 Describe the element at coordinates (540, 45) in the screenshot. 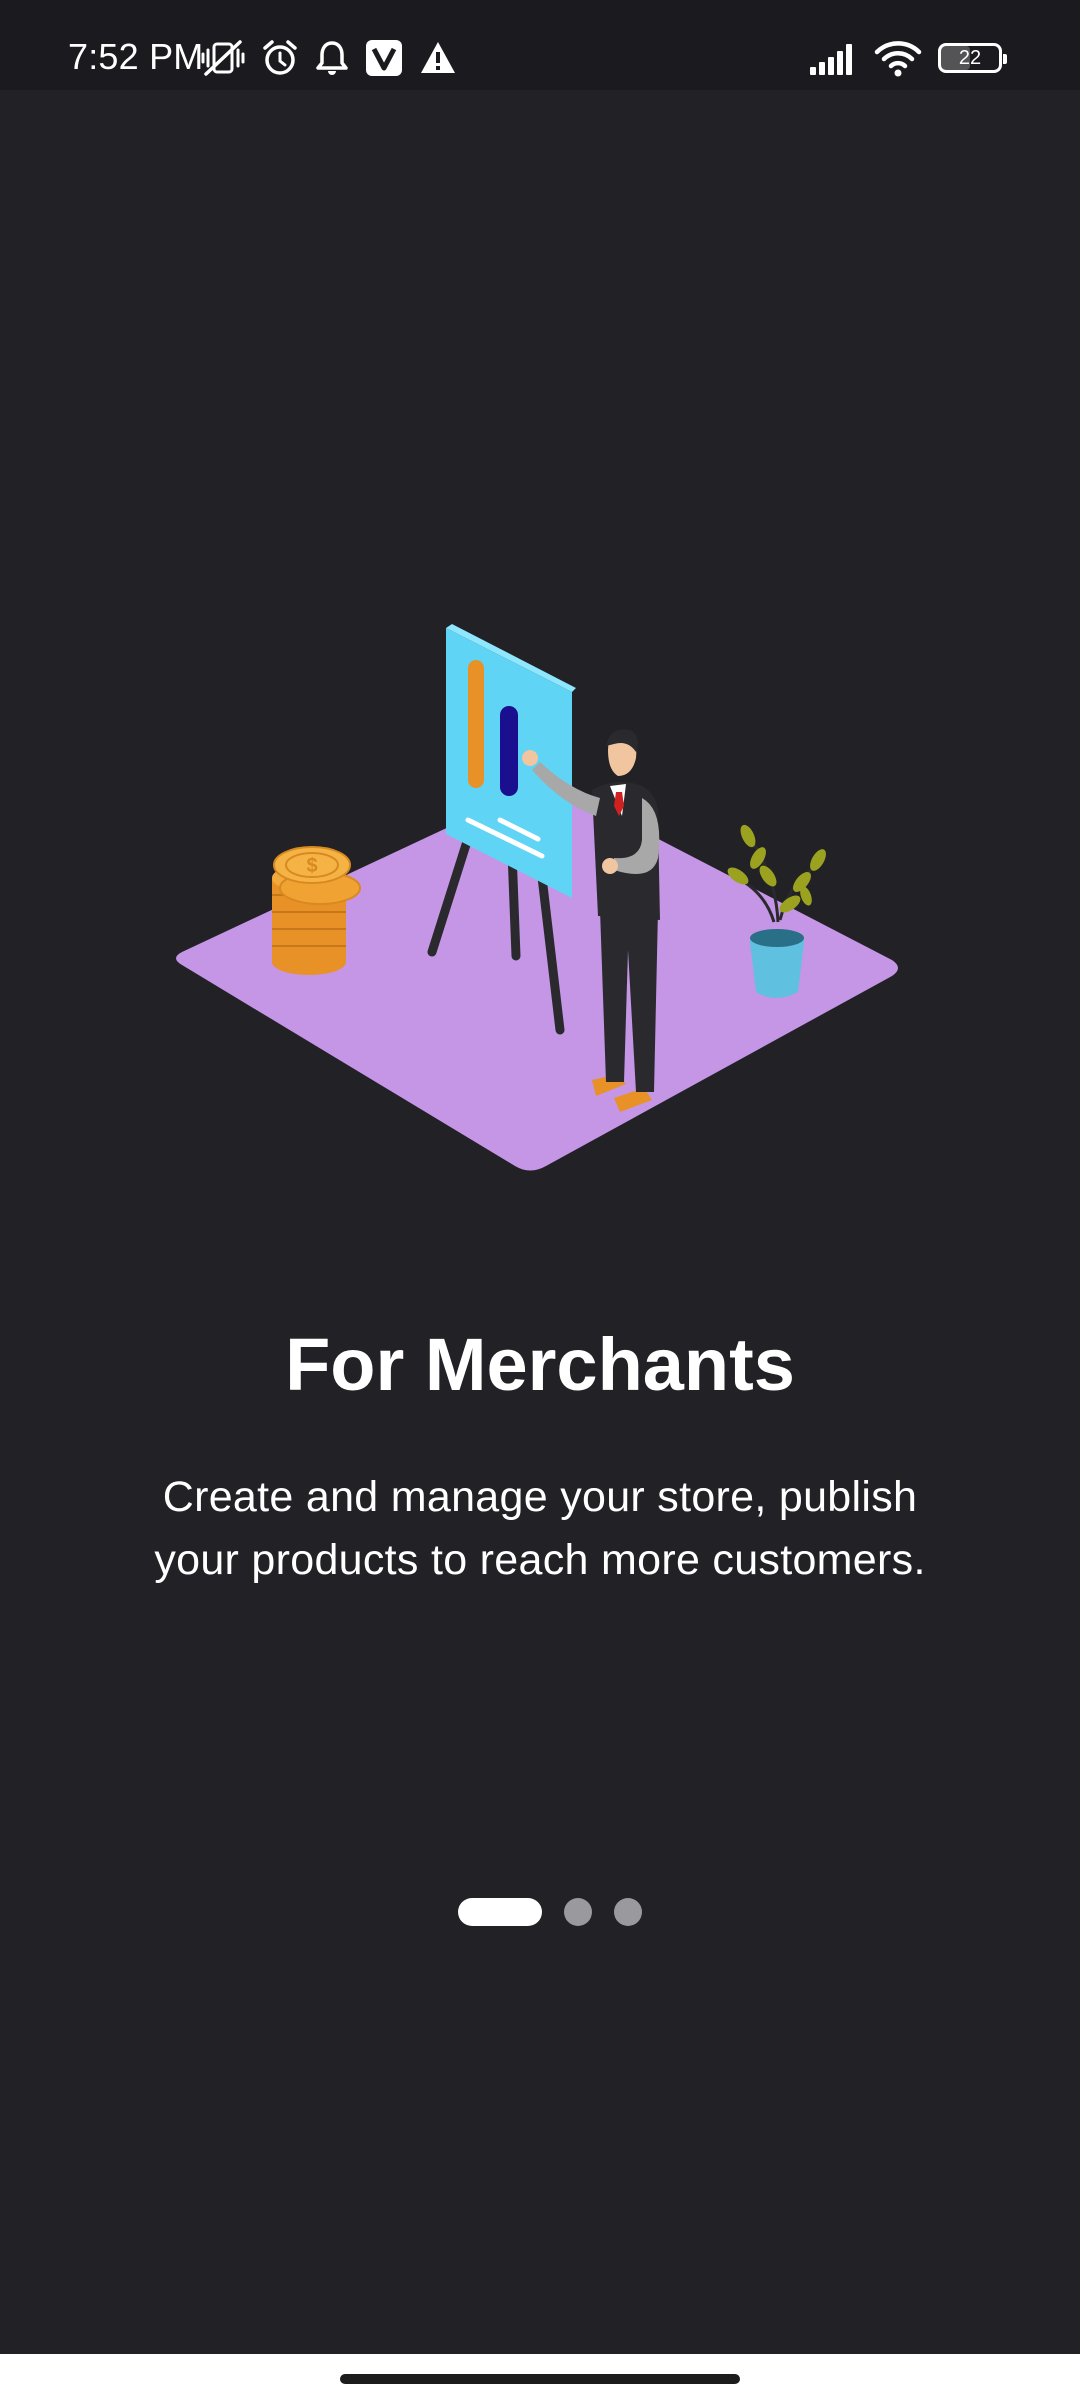

I see `status-bar: 7:52 PM 22` at that location.